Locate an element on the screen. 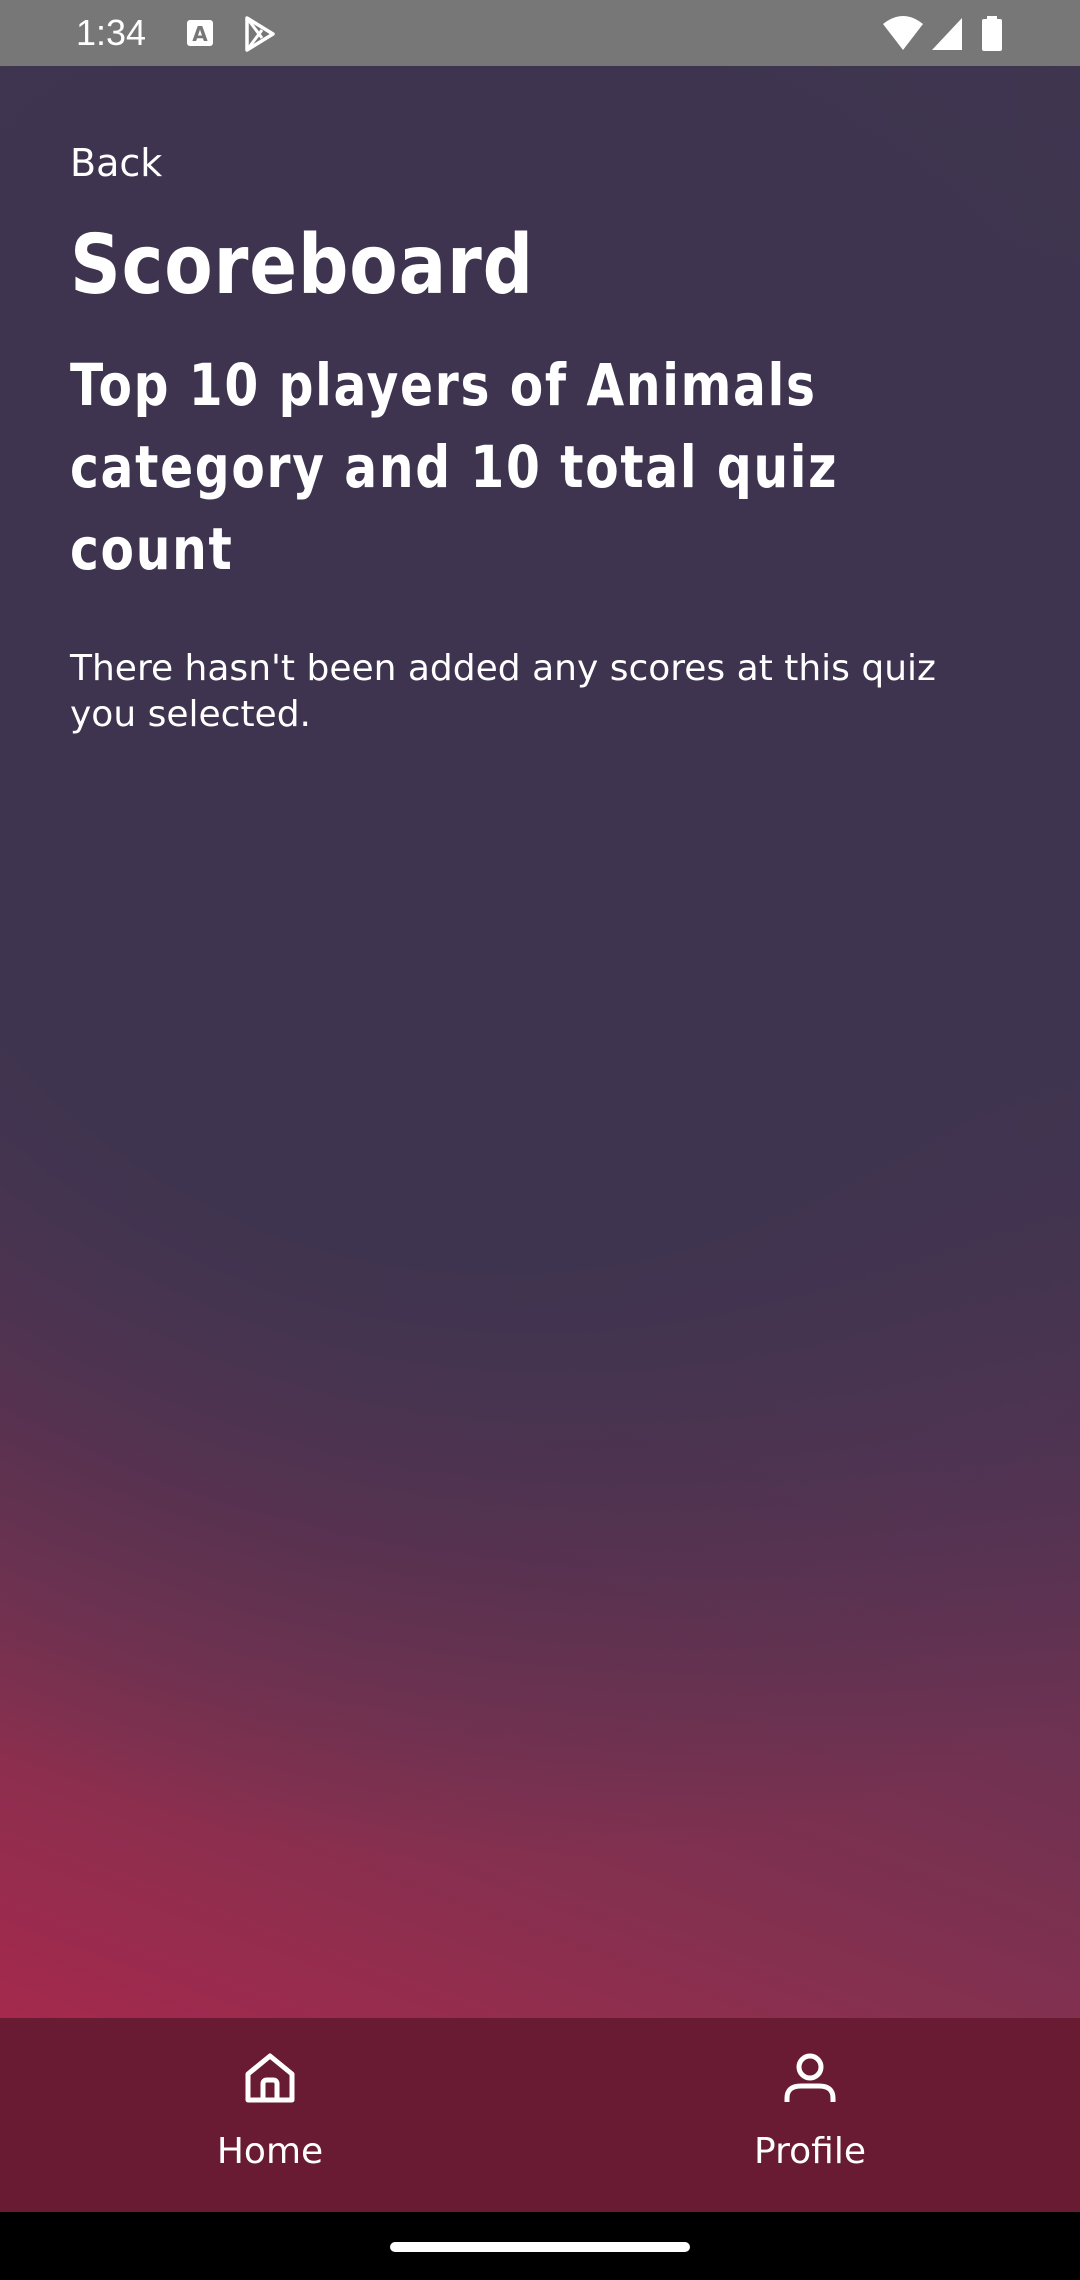 The image size is (1080, 2280). bottom-navigation: Home Profile is located at coordinates (540, 2115).